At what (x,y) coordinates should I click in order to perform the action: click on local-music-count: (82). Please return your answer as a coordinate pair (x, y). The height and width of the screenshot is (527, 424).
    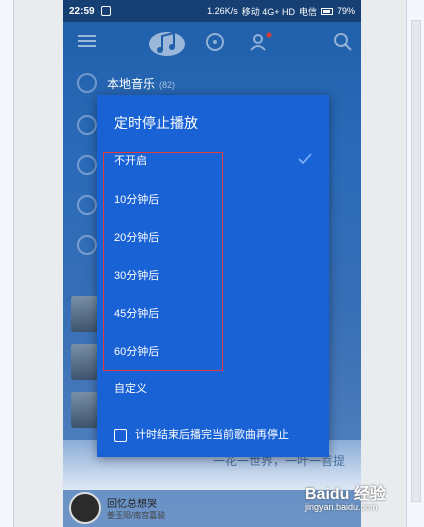
    Looking at the image, I should click on (167, 85).